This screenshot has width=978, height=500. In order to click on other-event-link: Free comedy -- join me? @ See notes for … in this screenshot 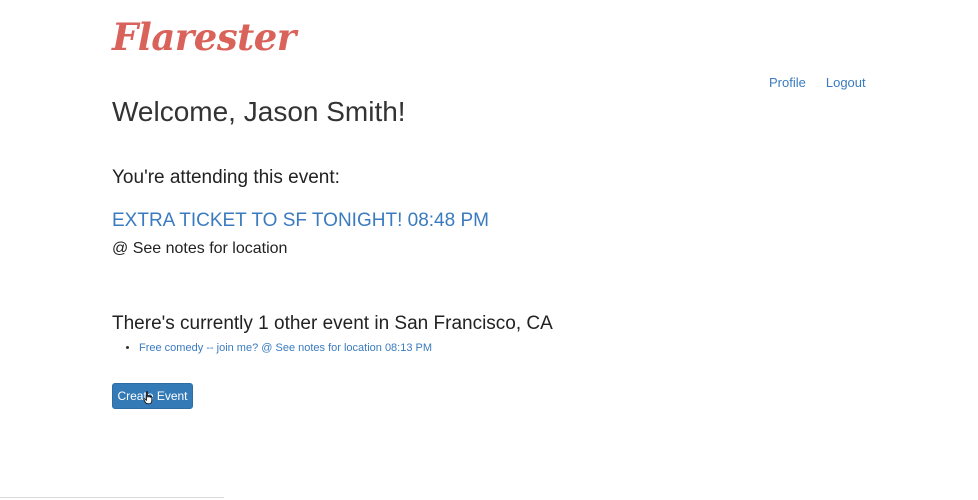, I will do `click(285, 348)`.